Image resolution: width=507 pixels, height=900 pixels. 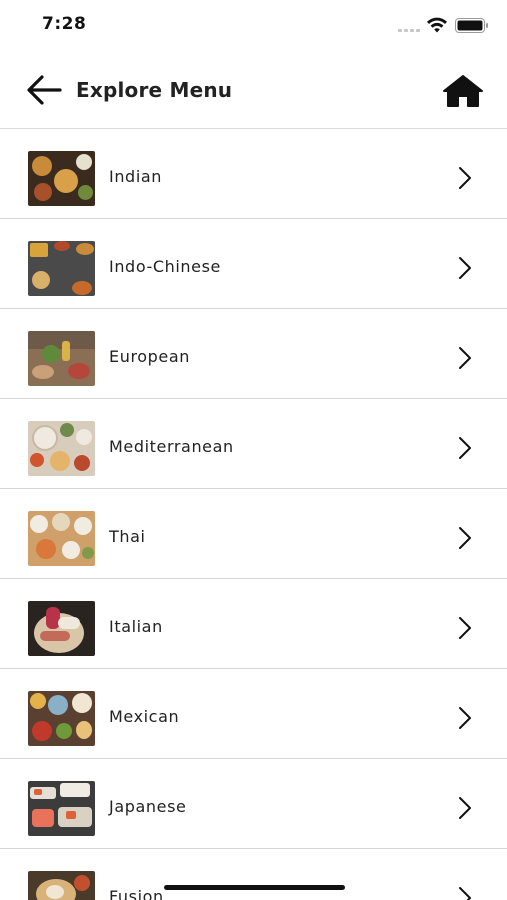 What do you see at coordinates (253, 264) in the screenshot?
I see `menu-item-indo-chinese: Indo-Chinese` at bounding box center [253, 264].